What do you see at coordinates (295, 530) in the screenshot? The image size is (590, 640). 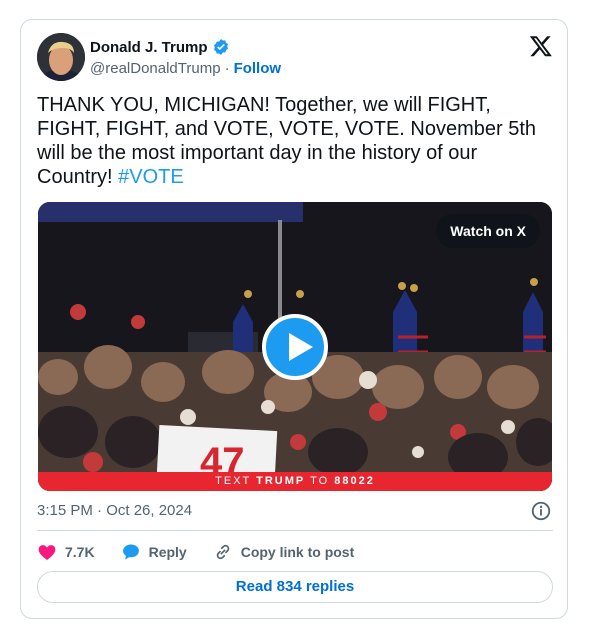 I see `divider` at bounding box center [295, 530].